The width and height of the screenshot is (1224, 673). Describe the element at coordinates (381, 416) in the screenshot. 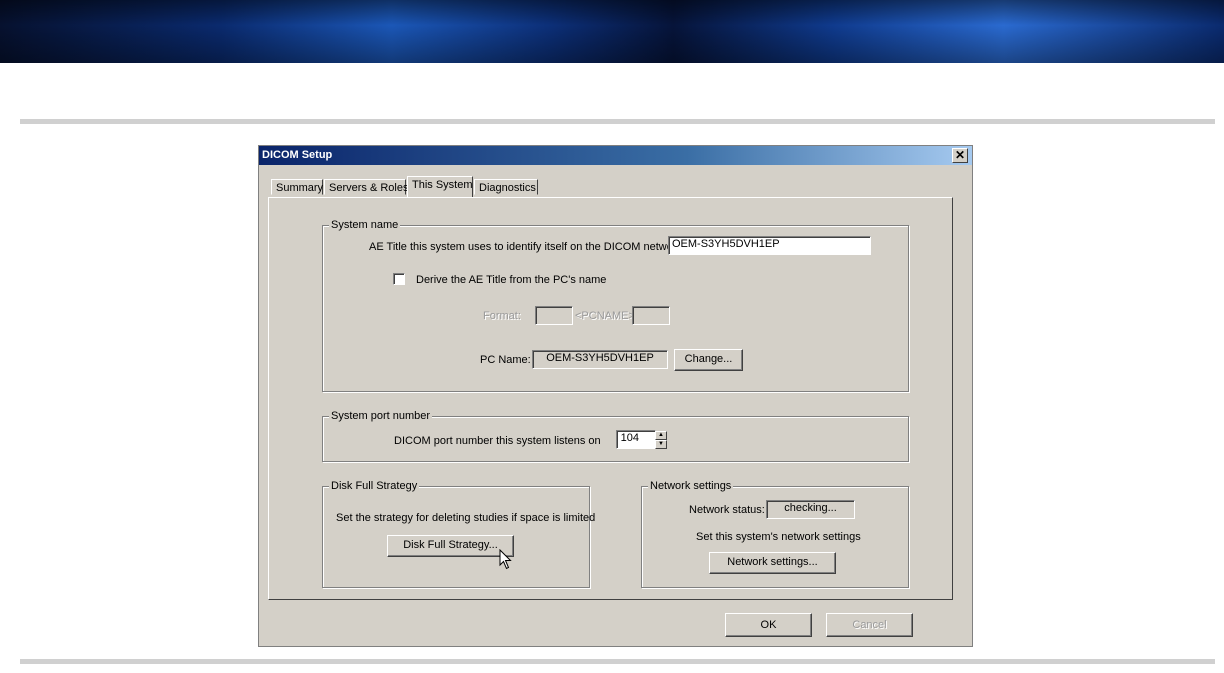

I see `system-port-legend: System port number` at that location.